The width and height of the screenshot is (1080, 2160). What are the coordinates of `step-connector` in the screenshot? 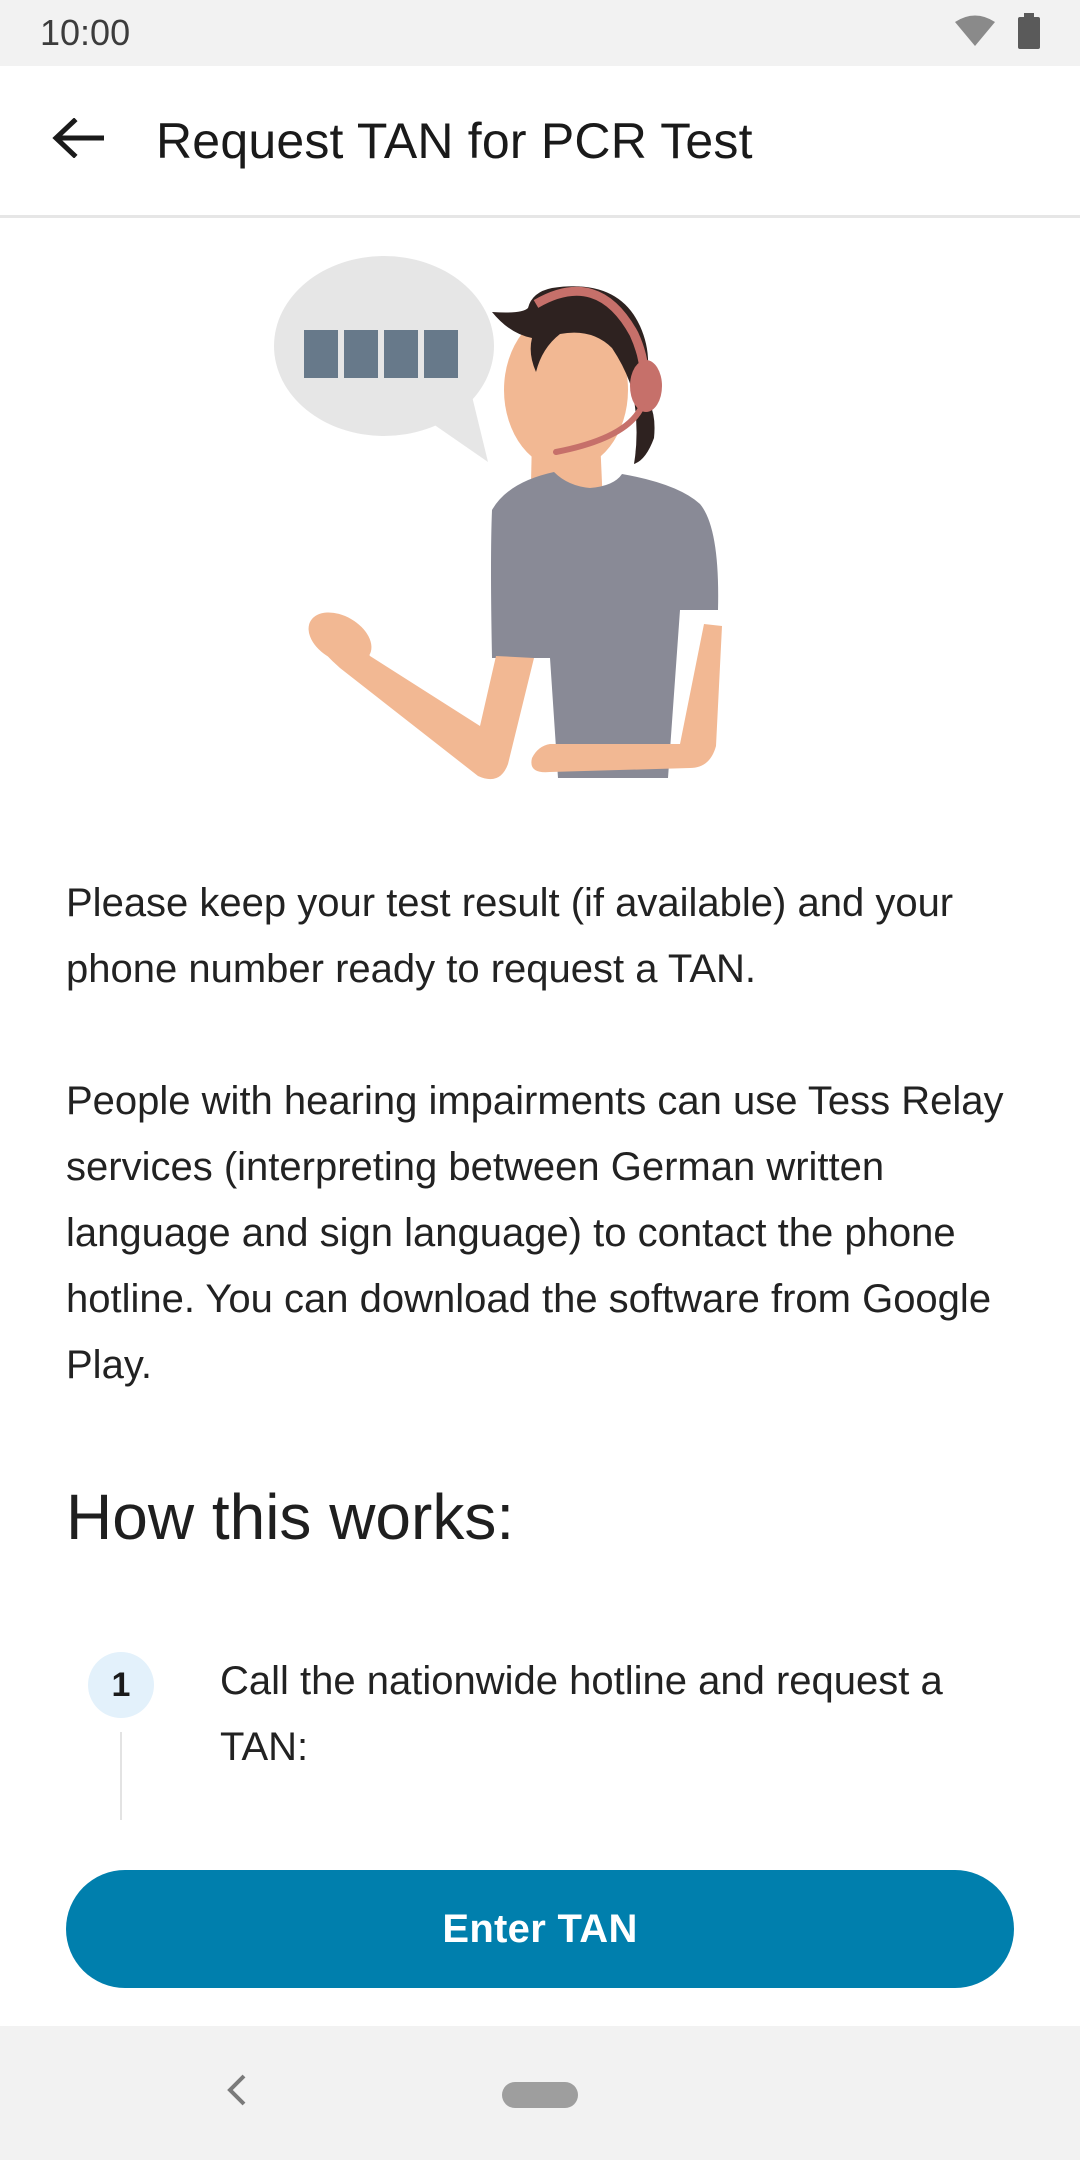 It's located at (121, 1776).